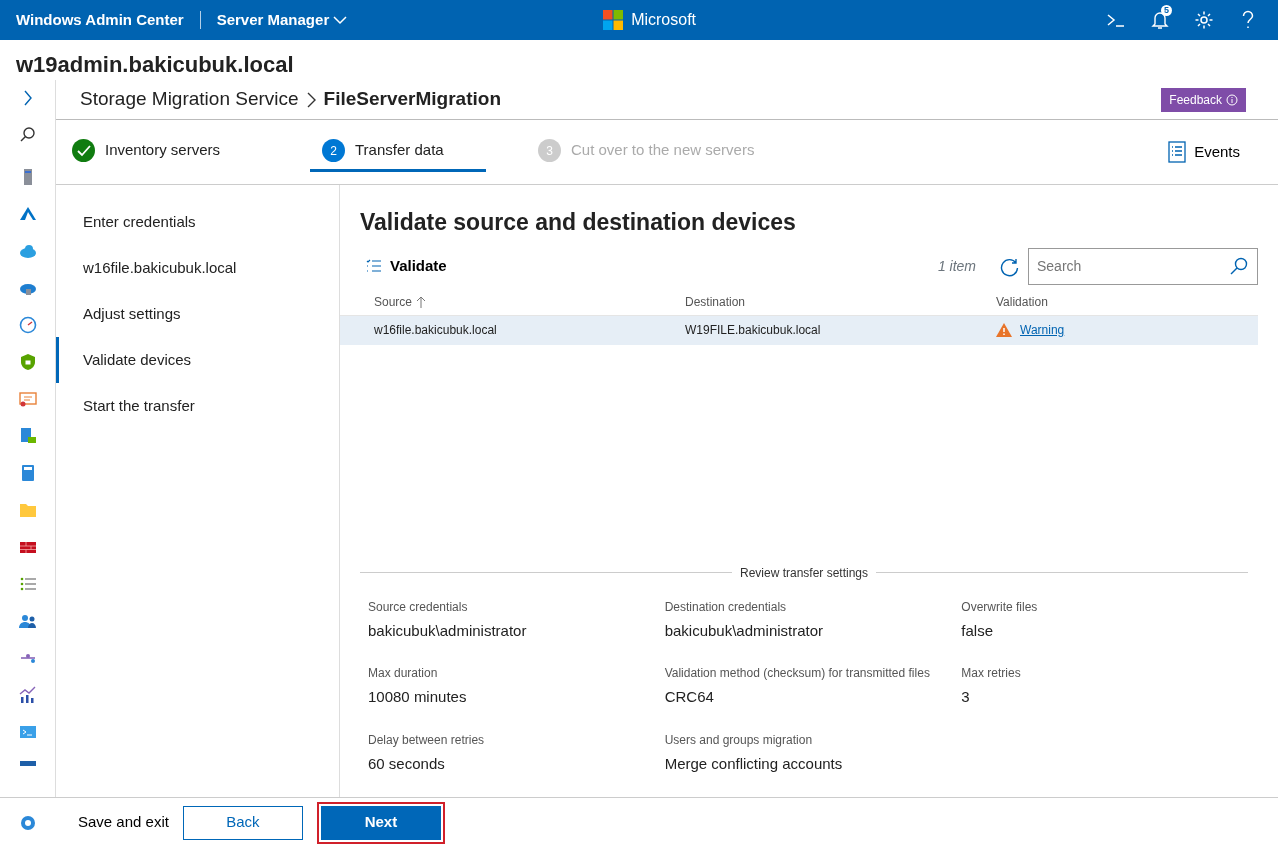 Image resolution: width=1278 pixels, height=847 pixels. What do you see at coordinates (664, 20) in the screenshot?
I see `brand-name: Microsoft` at bounding box center [664, 20].